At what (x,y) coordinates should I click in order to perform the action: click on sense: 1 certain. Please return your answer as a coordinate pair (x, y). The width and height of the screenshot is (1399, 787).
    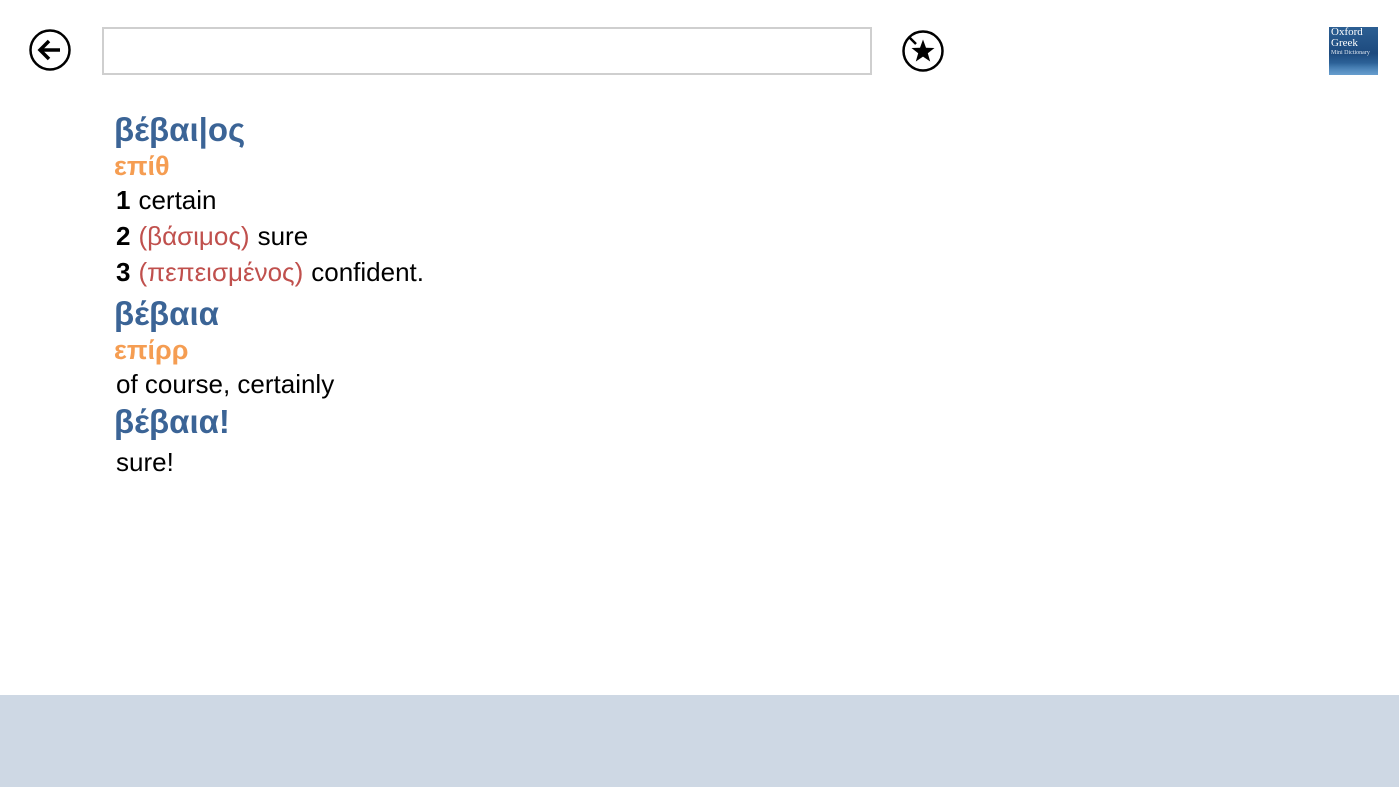
    Looking at the image, I should click on (564, 200).